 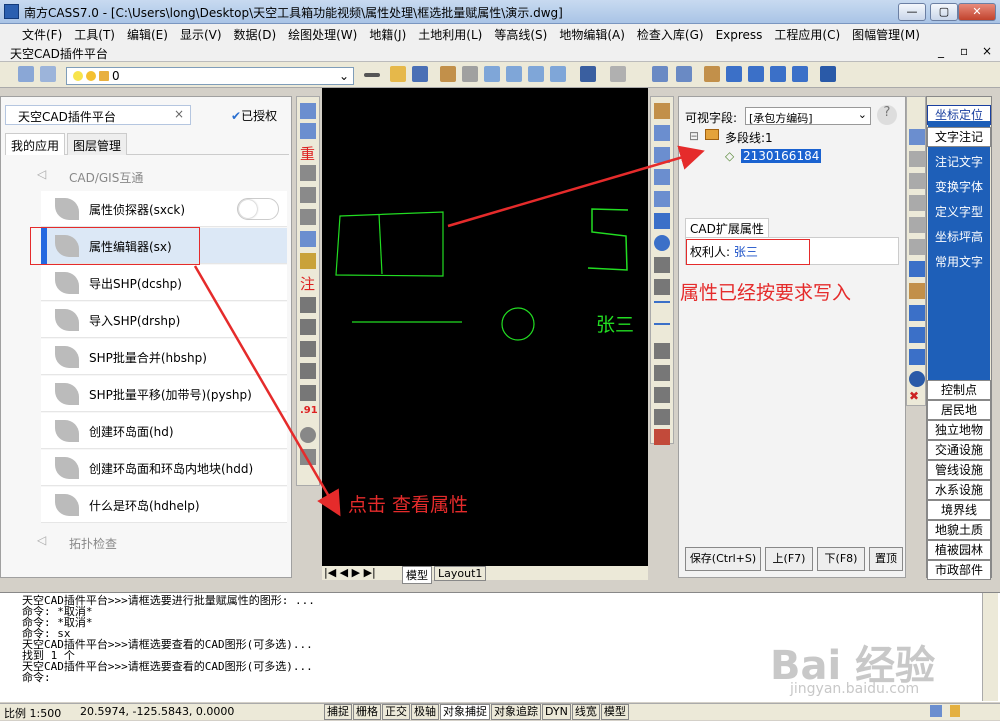 What do you see at coordinates (94, 34) in the screenshot?
I see `menu-item: 工具(T)` at bounding box center [94, 34].